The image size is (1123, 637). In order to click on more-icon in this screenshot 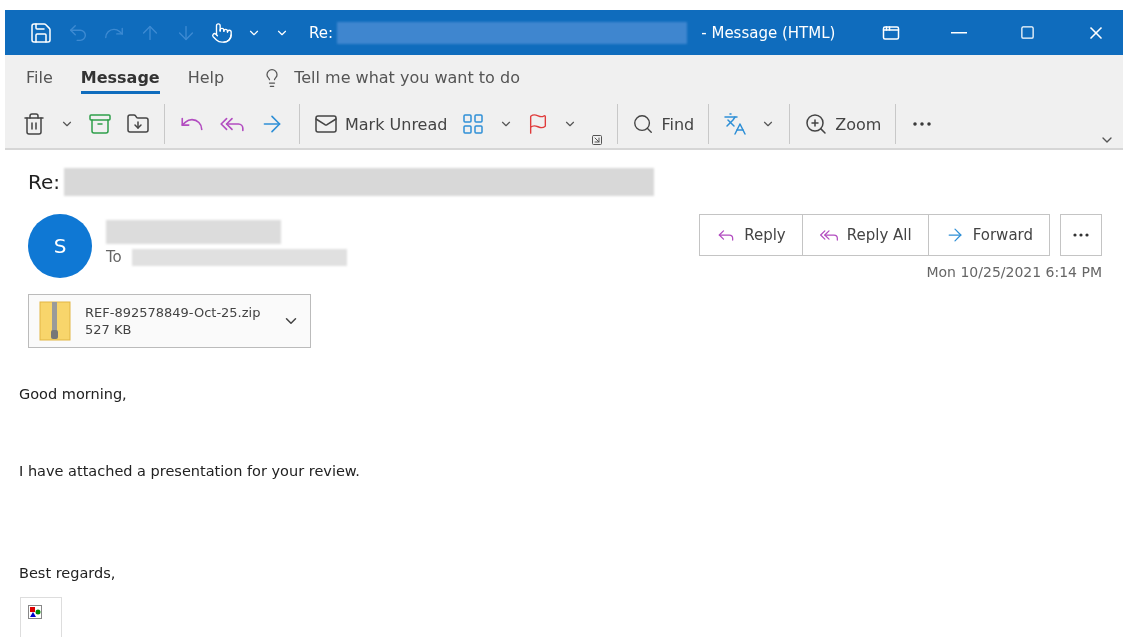, I will do `click(1081, 235)`.